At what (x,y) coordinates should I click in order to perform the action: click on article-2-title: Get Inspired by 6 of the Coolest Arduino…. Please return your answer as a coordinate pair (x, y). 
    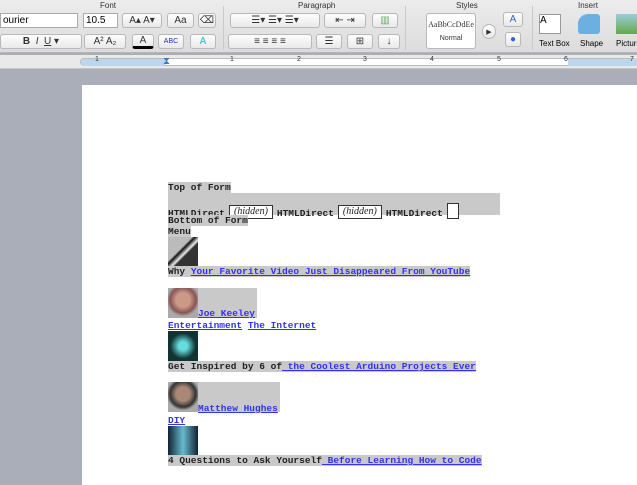
    Looking at the image, I should click on (322, 366).